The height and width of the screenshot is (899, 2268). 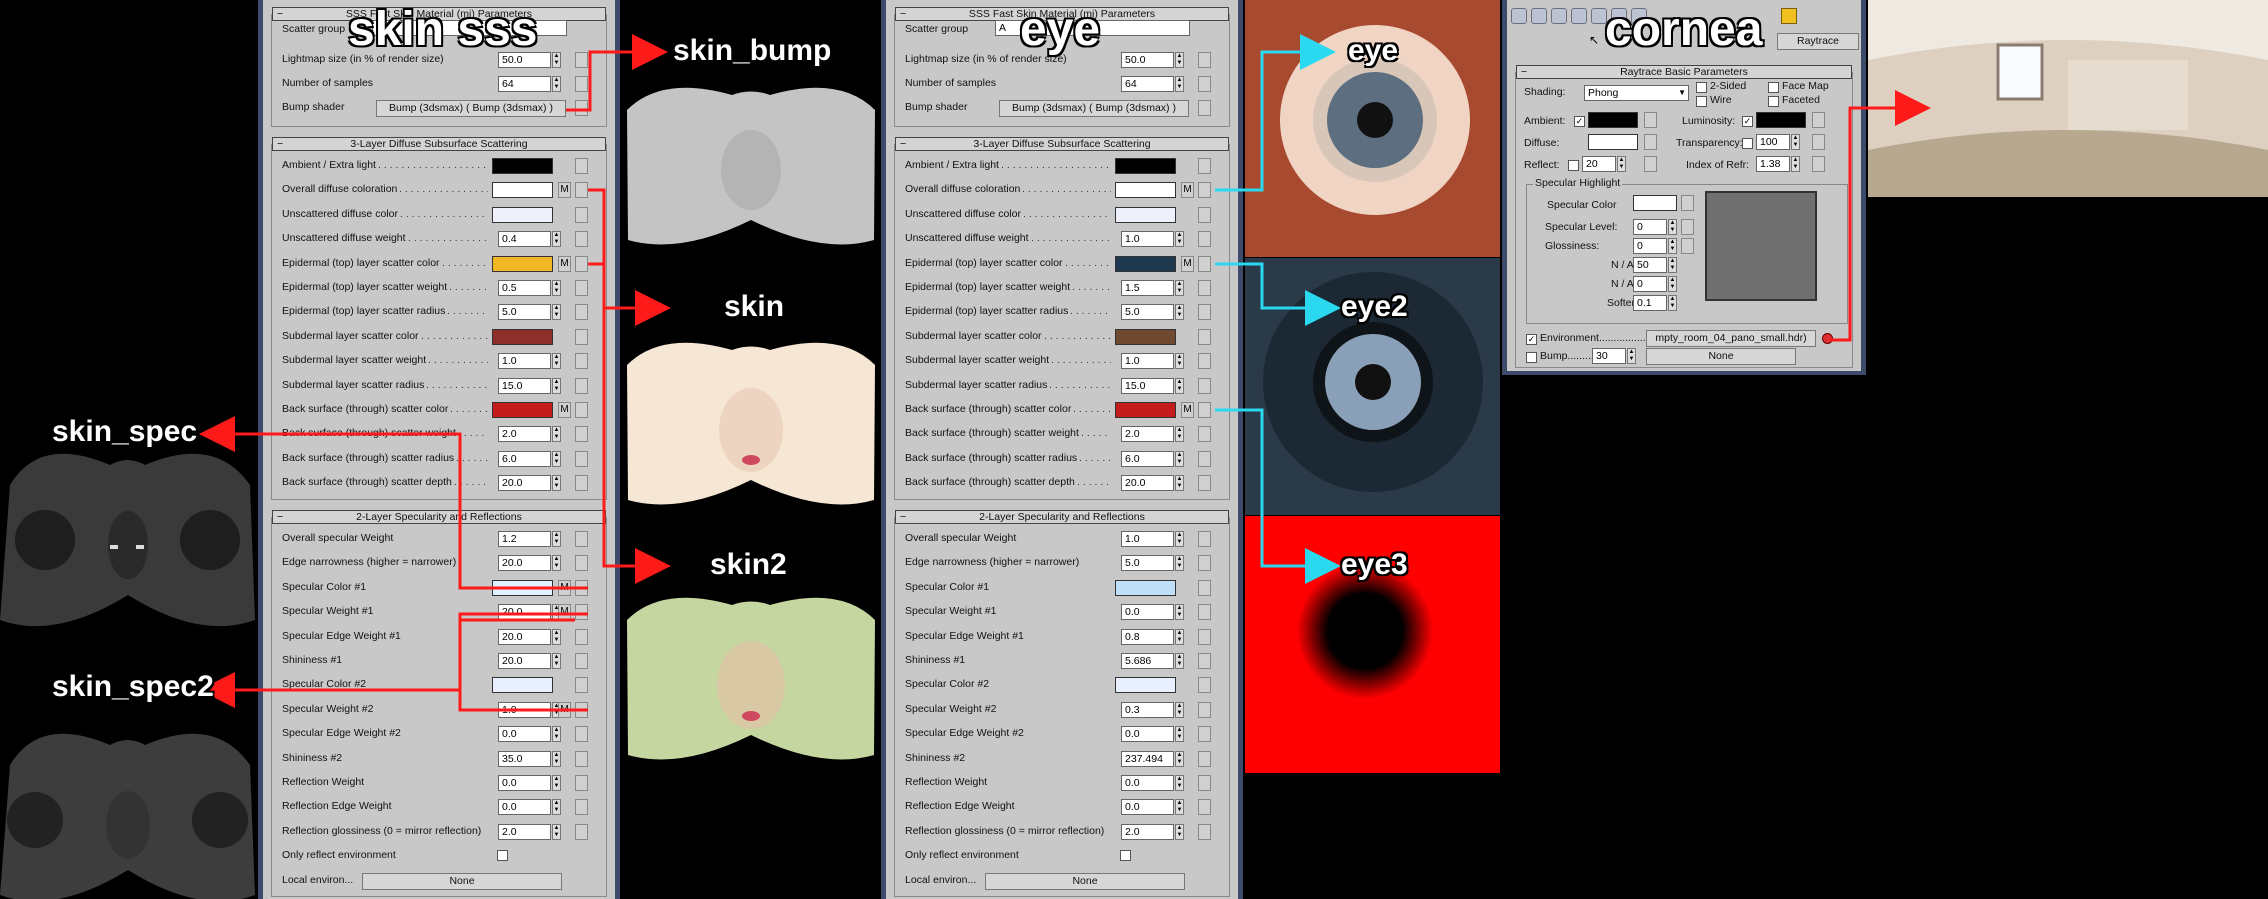 I want to click on transparency-checkbox, so click(x=1747, y=143).